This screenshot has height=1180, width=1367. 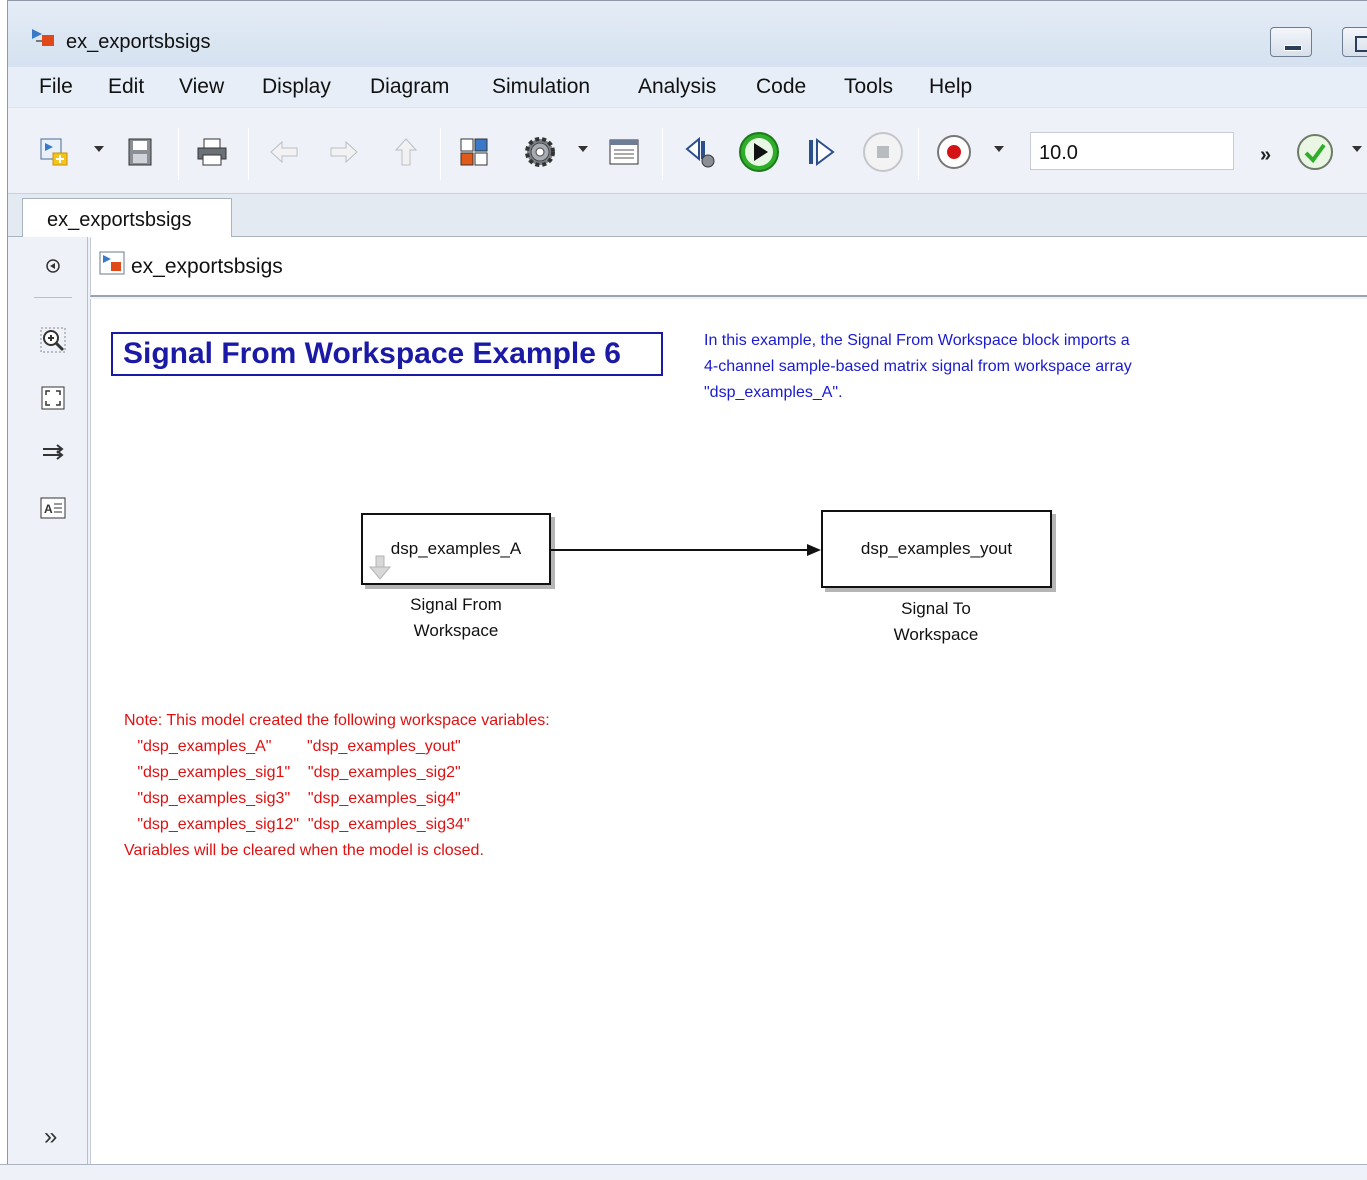 What do you see at coordinates (292, 746) in the screenshot?
I see `note-line: "dsp_examples_A" "dsp_examples_yout"` at bounding box center [292, 746].